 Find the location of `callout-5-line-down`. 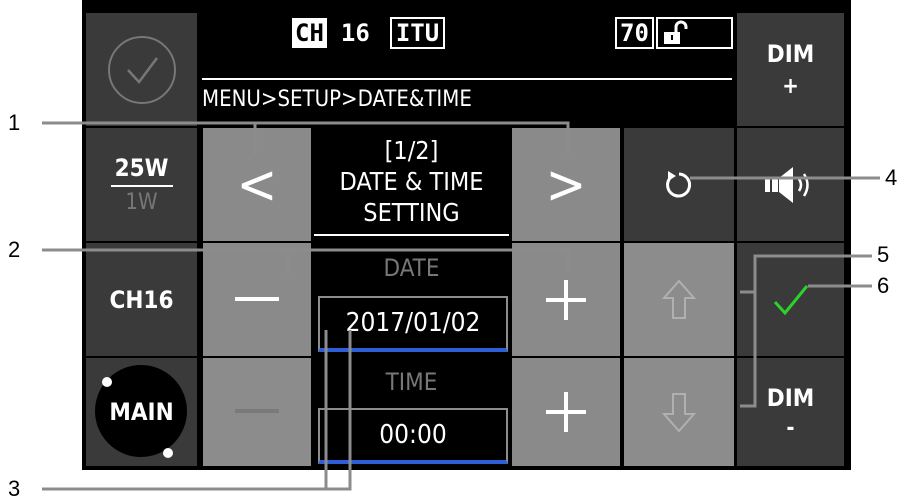

callout-5-line-down is located at coordinates (748, 350).